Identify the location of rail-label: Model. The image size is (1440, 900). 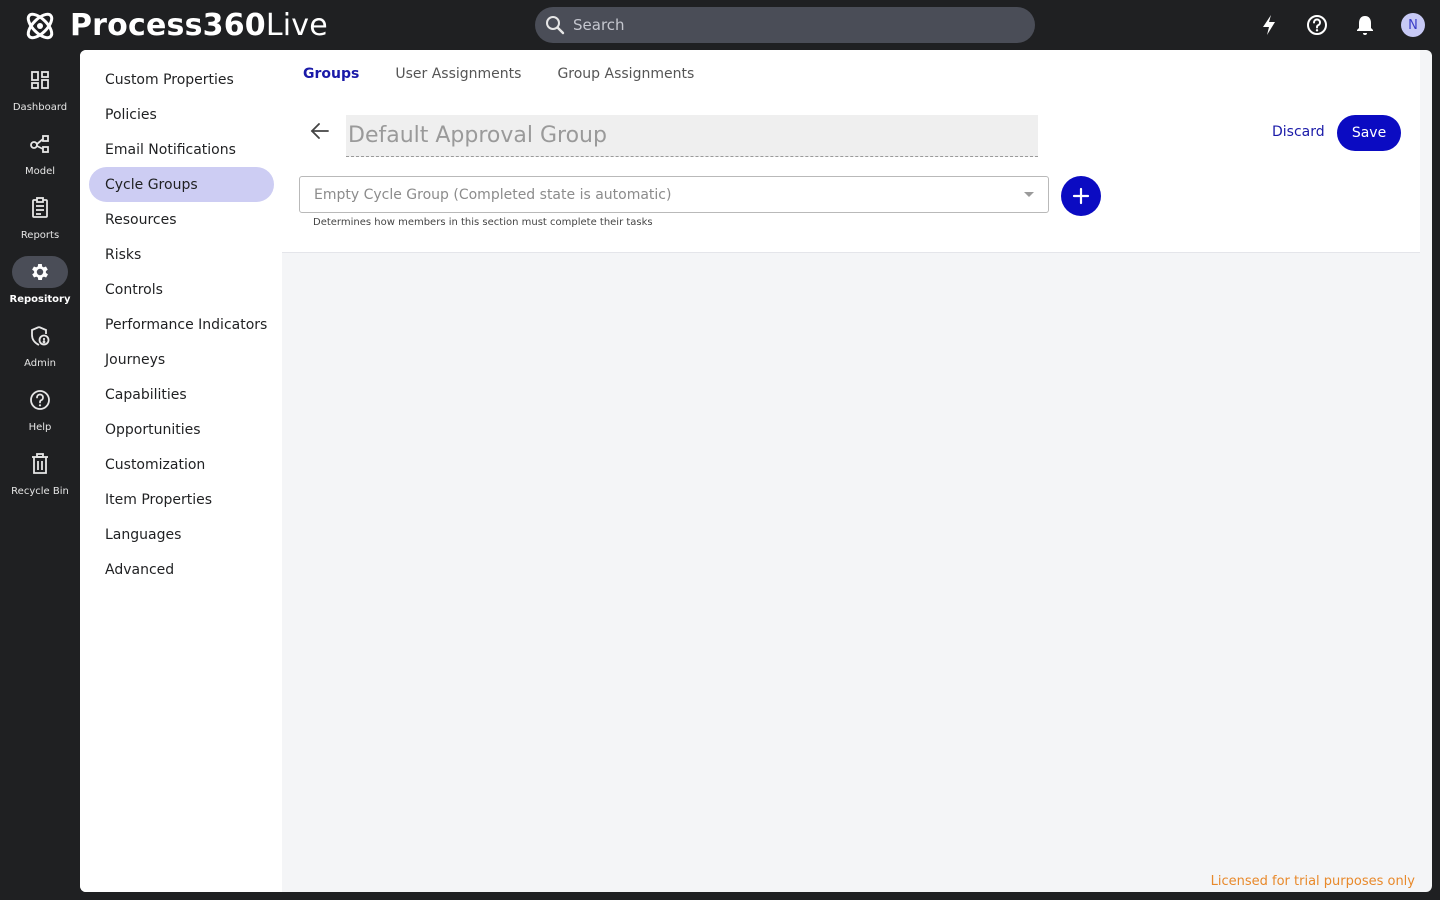
(40, 171).